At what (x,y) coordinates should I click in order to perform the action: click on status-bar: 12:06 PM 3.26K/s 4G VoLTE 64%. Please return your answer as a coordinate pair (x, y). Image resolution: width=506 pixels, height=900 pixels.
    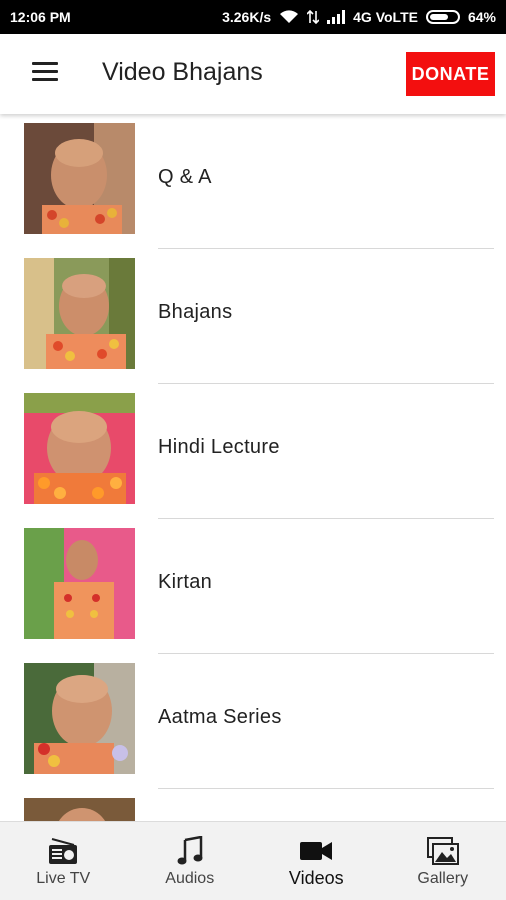
    Looking at the image, I should click on (253, 17).